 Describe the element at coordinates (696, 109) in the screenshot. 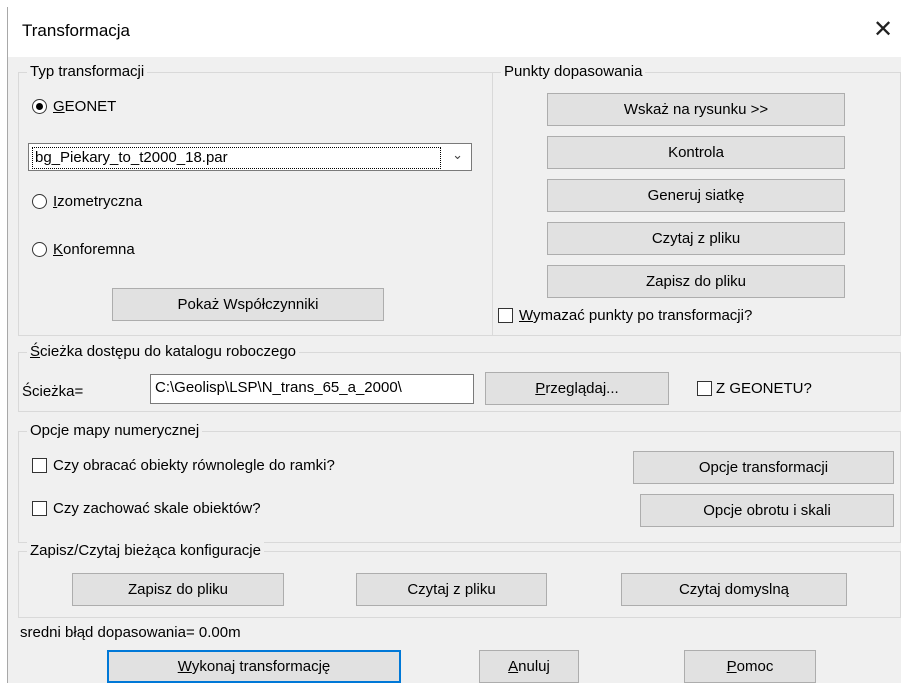

I see `wskaz-na-rysunku-button: Wskaż na rysunku >>` at that location.